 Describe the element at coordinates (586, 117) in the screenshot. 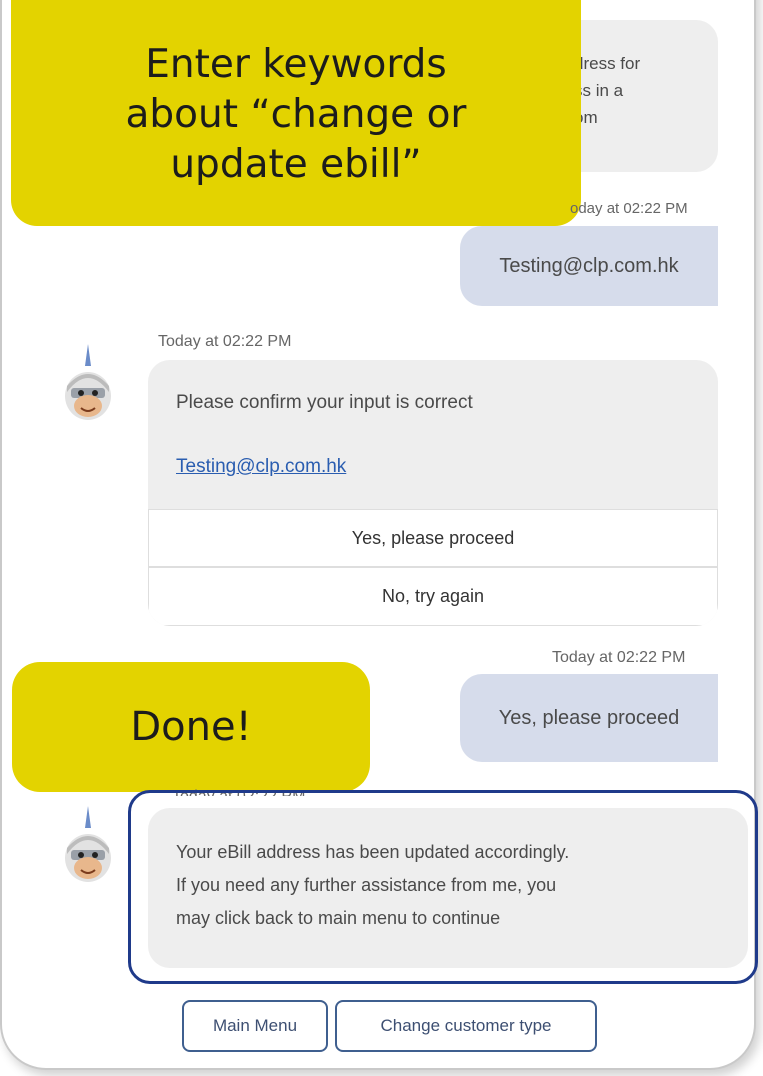

I see `partial-line-3: om` at that location.